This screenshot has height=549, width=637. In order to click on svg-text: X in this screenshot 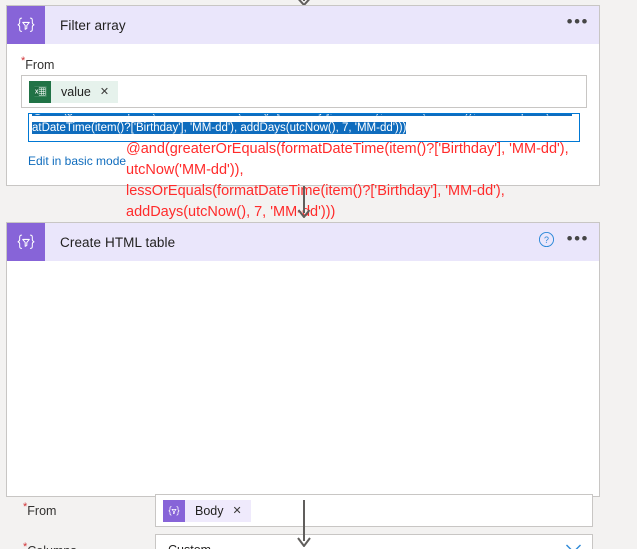, I will do `click(36, 92)`.